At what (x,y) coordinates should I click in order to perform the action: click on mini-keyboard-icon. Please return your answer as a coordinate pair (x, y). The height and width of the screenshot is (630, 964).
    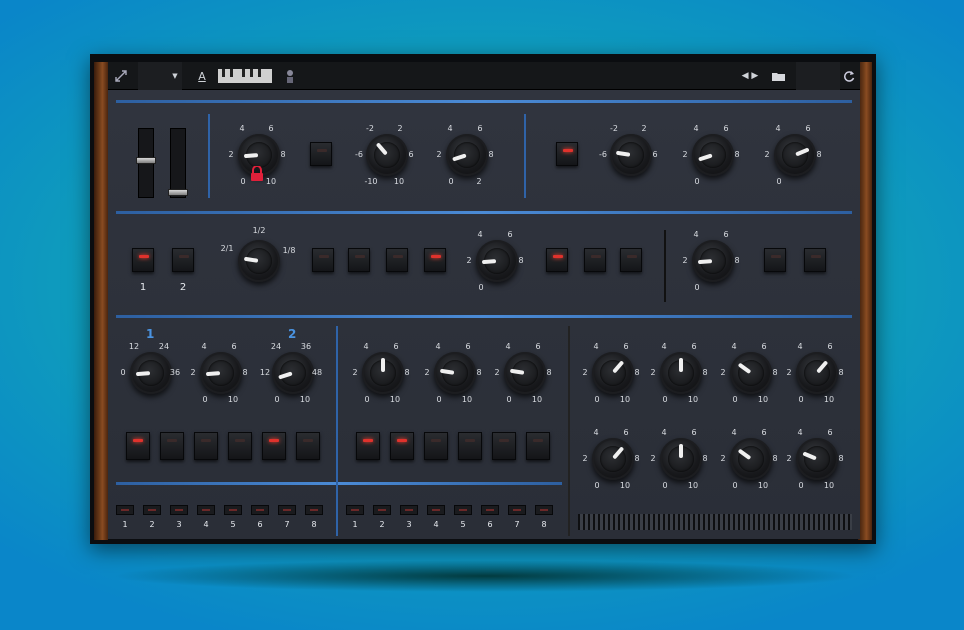
    Looking at the image, I should click on (245, 76).